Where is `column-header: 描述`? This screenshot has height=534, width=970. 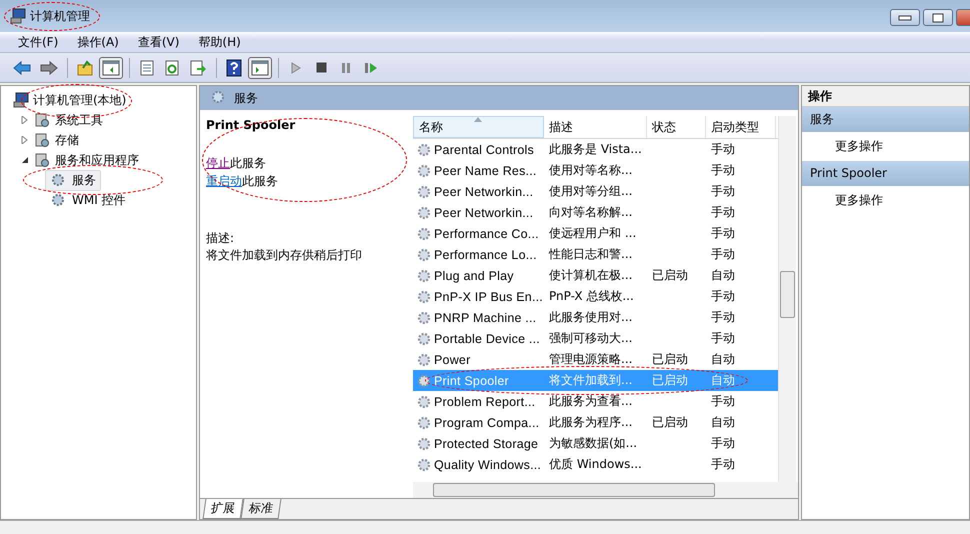 column-header: 描述 is located at coordinates (595, 127).